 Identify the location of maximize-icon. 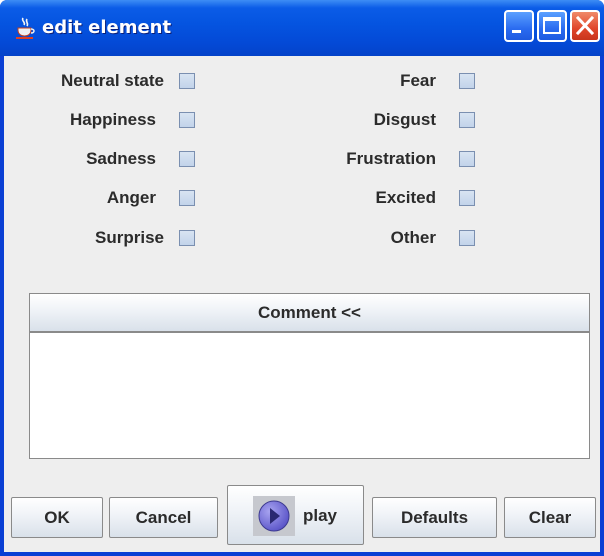
(552, 25).